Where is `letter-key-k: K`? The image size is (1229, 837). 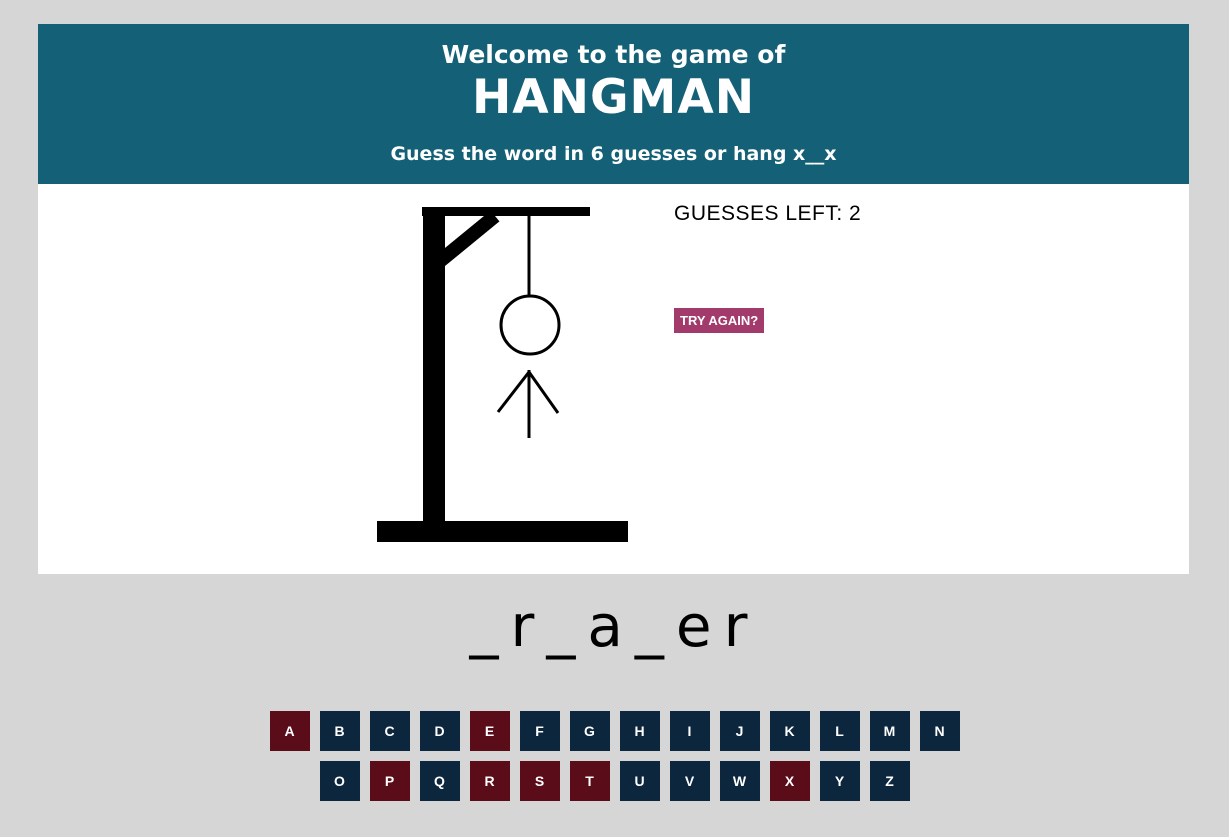 letter-key-k: K is located at coordinates (789, 731).